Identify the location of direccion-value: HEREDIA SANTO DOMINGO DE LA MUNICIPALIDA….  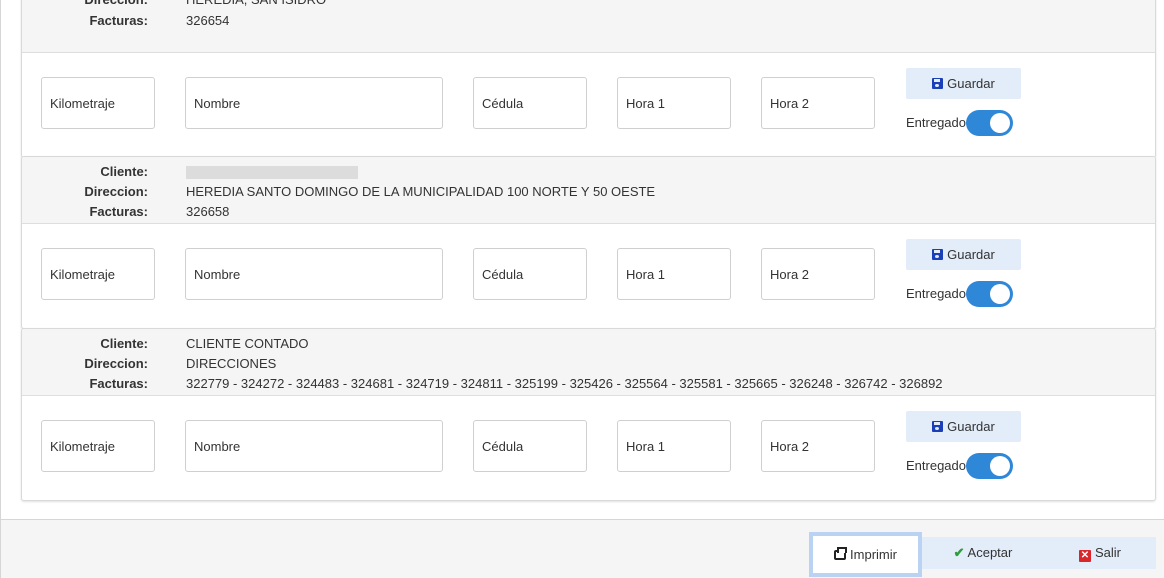
(421, 191).